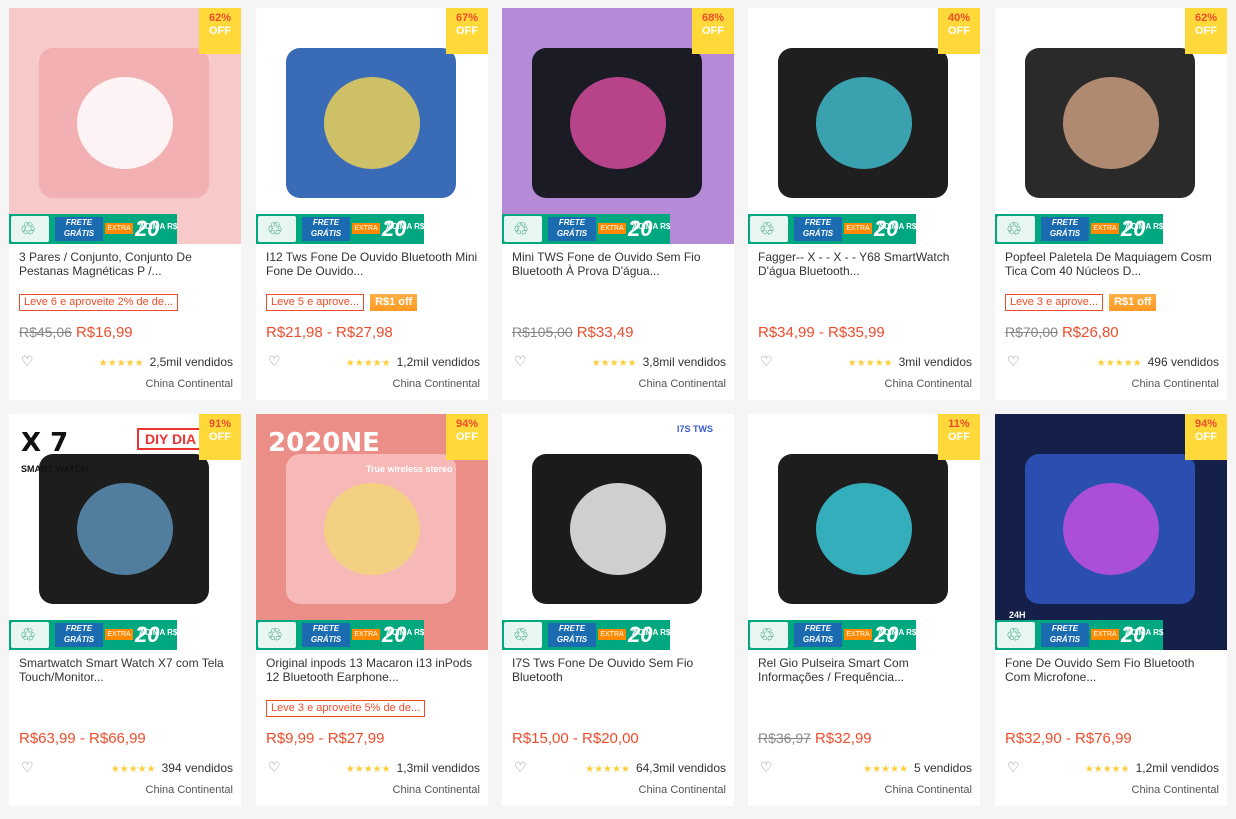  Describe the element at coordinates (1177, 768) in the screenshot. I see `sold-count: 1,2mil vendidos` at that location.